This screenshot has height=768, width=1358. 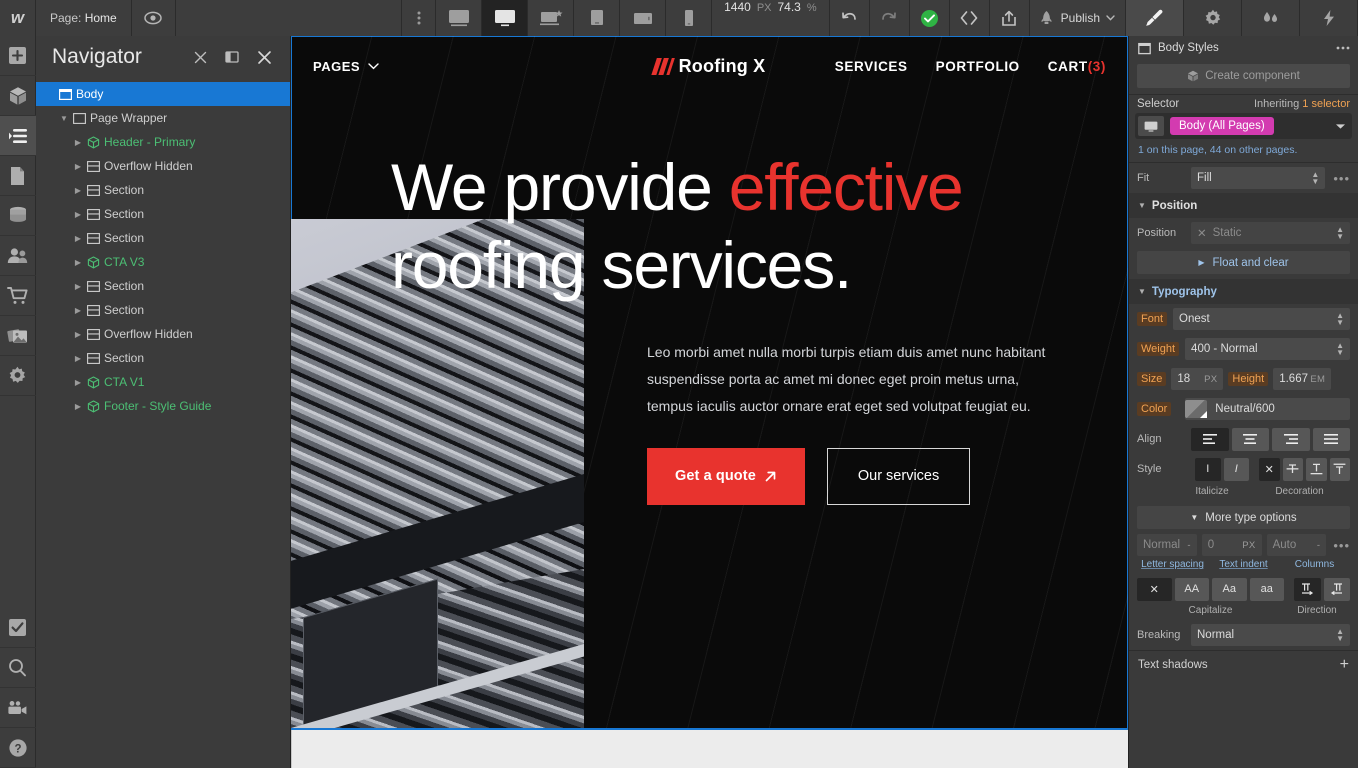 What do you see at coordinates (1307, 589) in the screenshot?
I see `direction-ltr-icon` at bounding box center [1307, 589].